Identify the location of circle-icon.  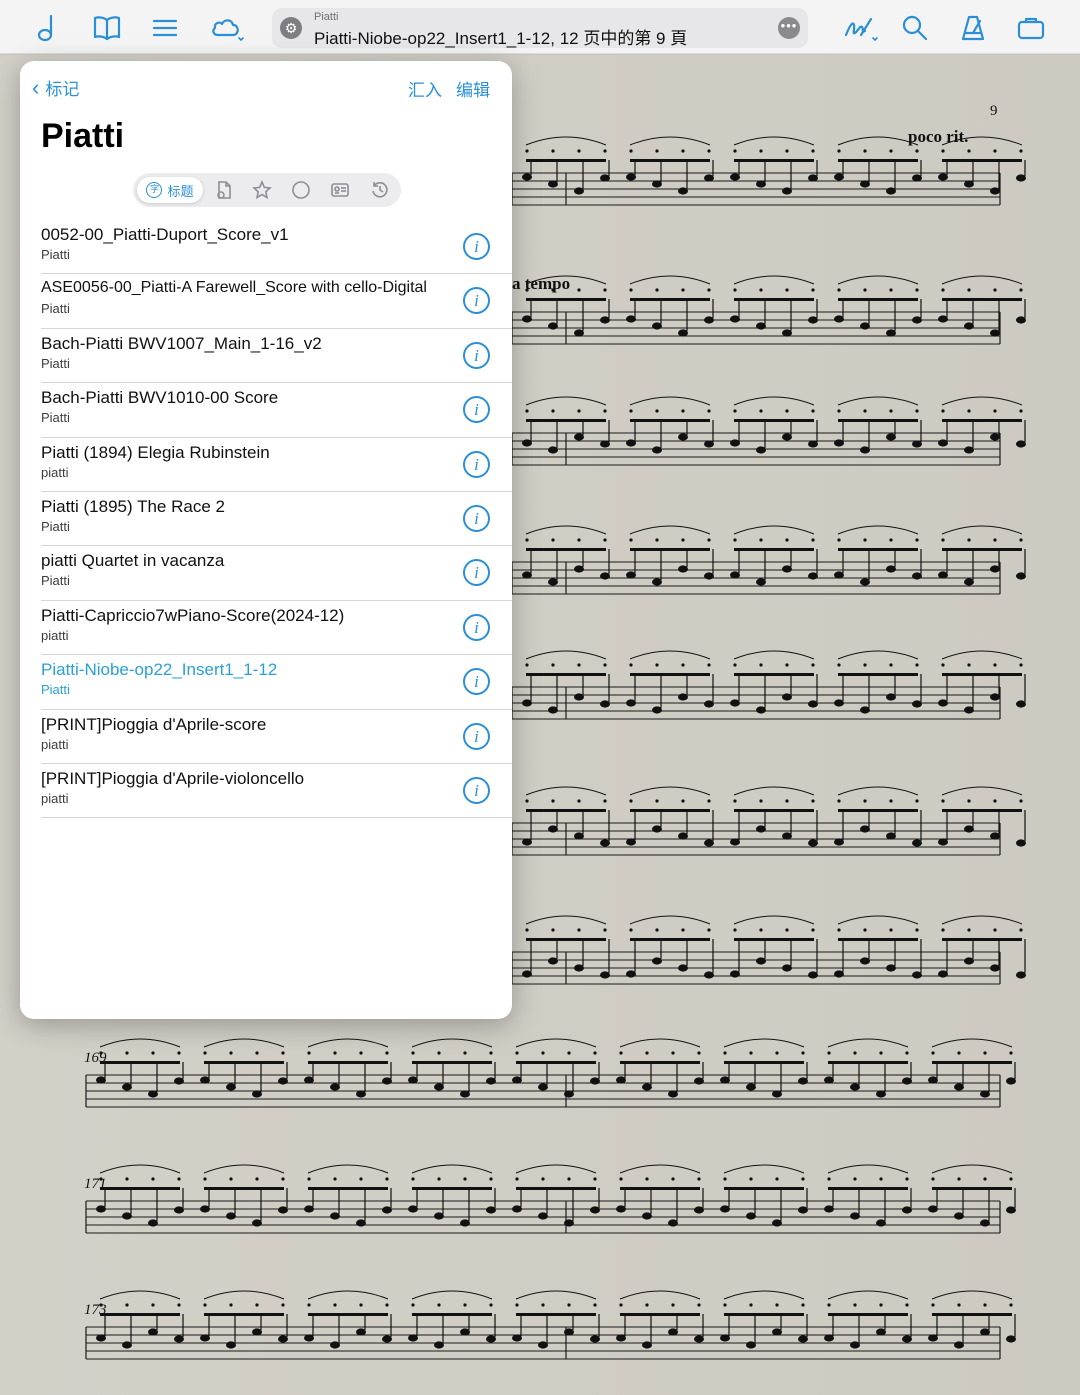
(301, 190).